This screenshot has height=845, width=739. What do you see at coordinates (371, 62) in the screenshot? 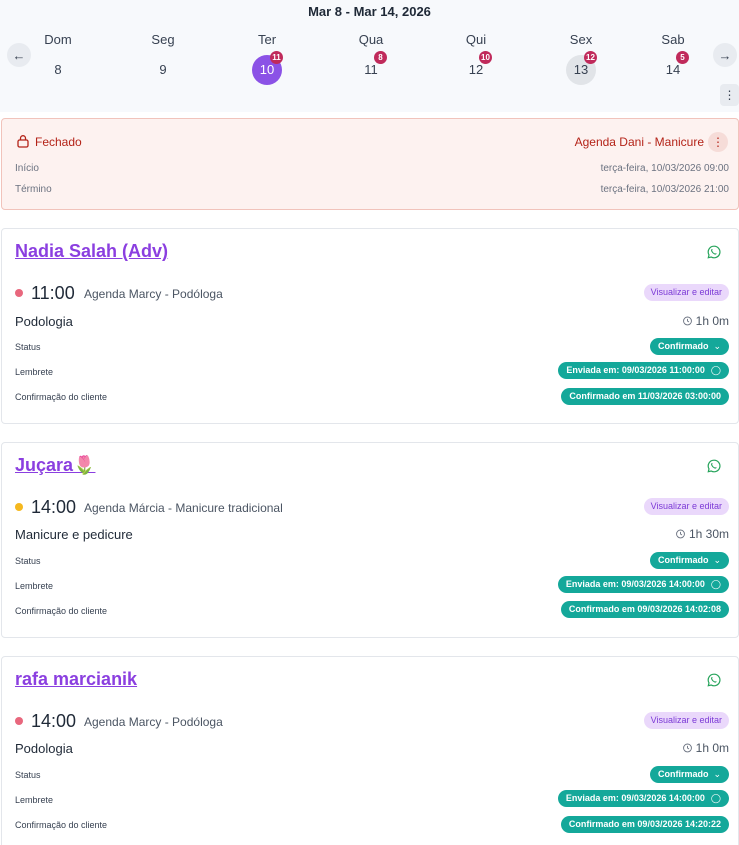
I see `day-wednesday: Qua 11 8` at bounding box center [371, 62].